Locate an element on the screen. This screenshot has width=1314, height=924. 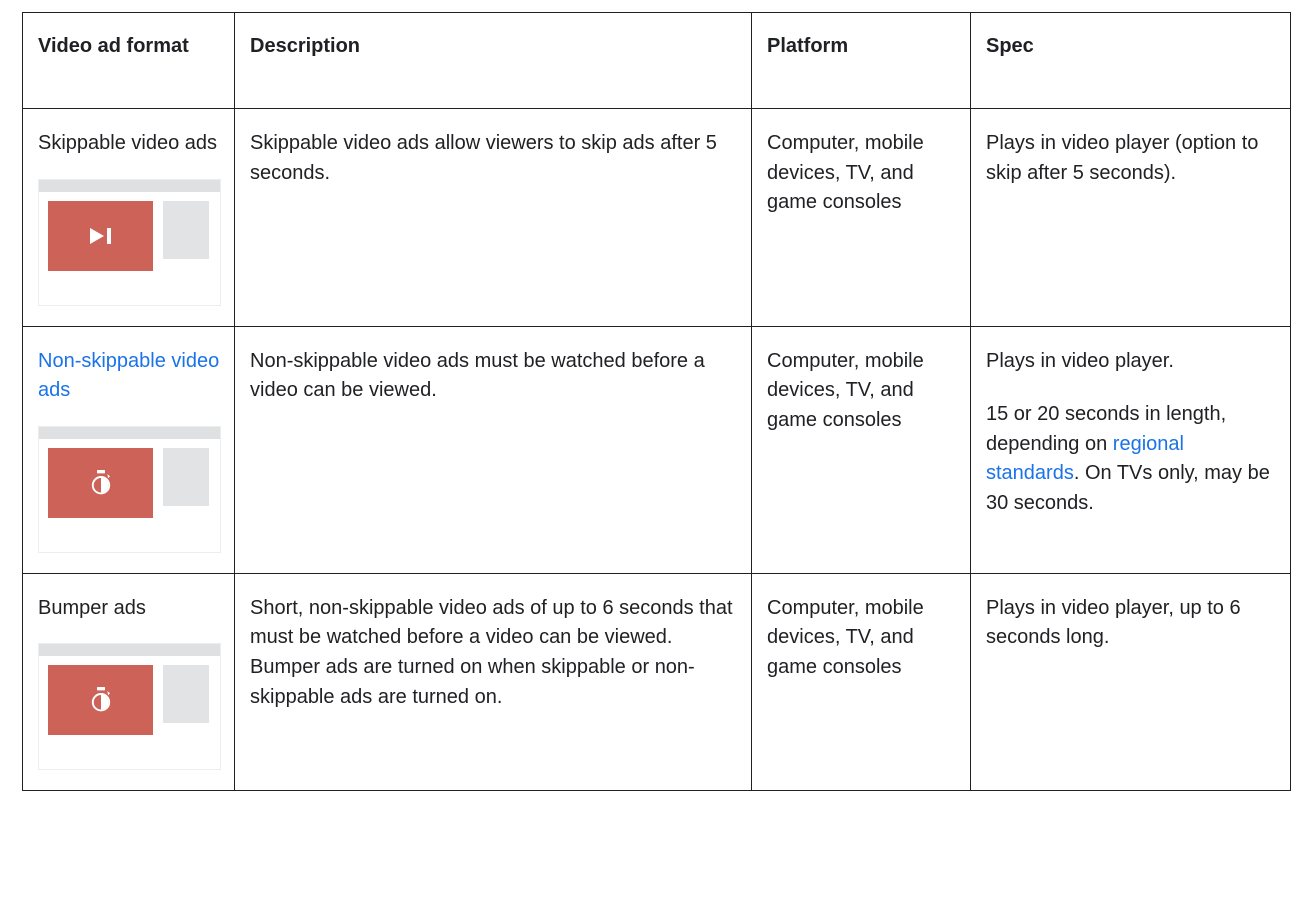
format-label-bumper: Bumper ads is located at coordinates (92, 607).